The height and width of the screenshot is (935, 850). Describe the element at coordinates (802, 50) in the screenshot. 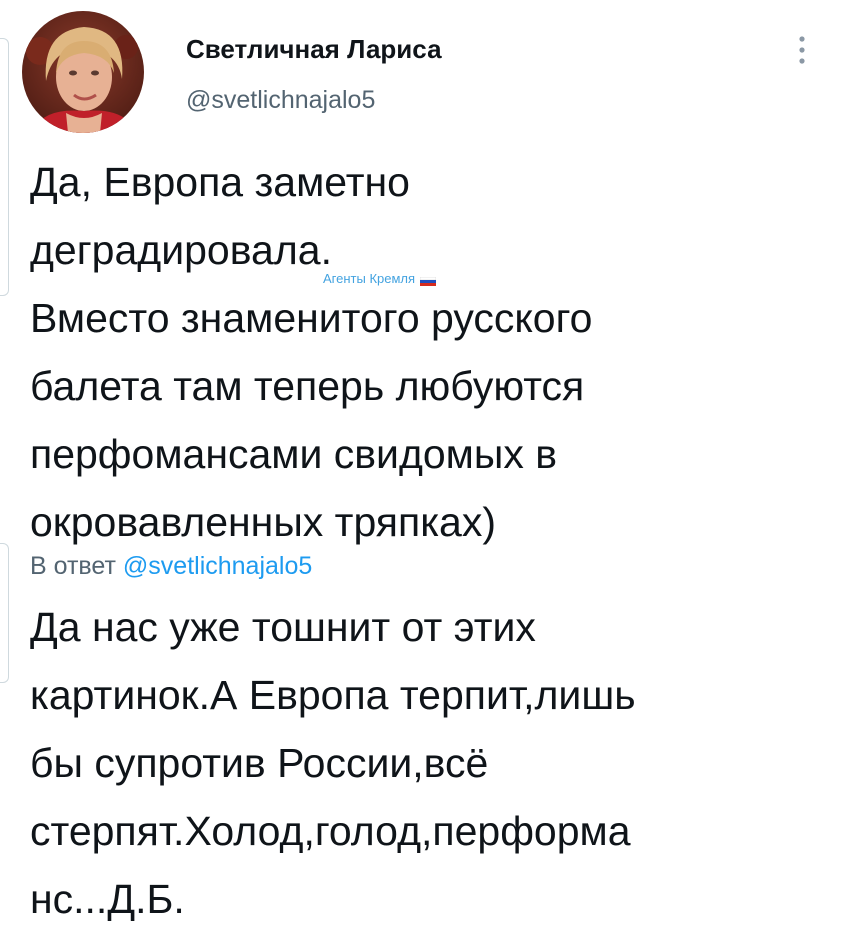

I see `more-vertical-icon` at that location.